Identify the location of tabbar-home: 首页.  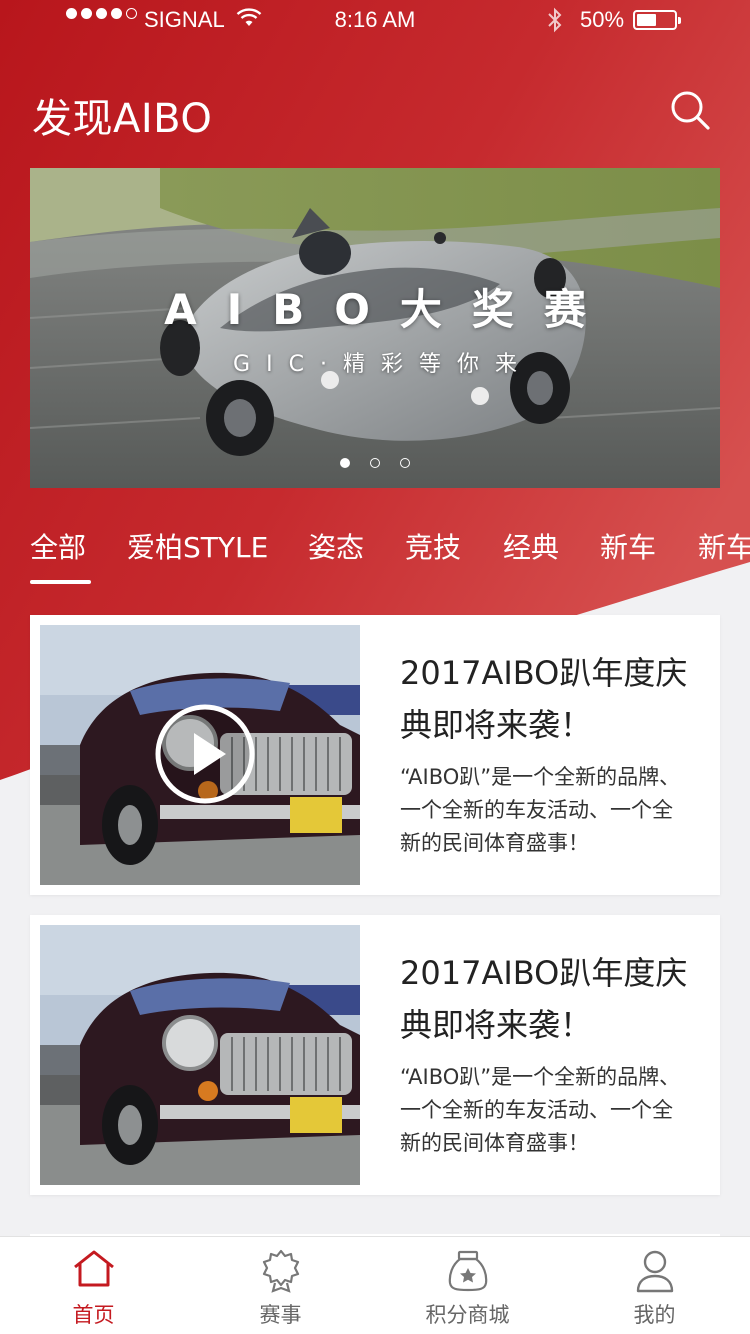
(93, 1285).